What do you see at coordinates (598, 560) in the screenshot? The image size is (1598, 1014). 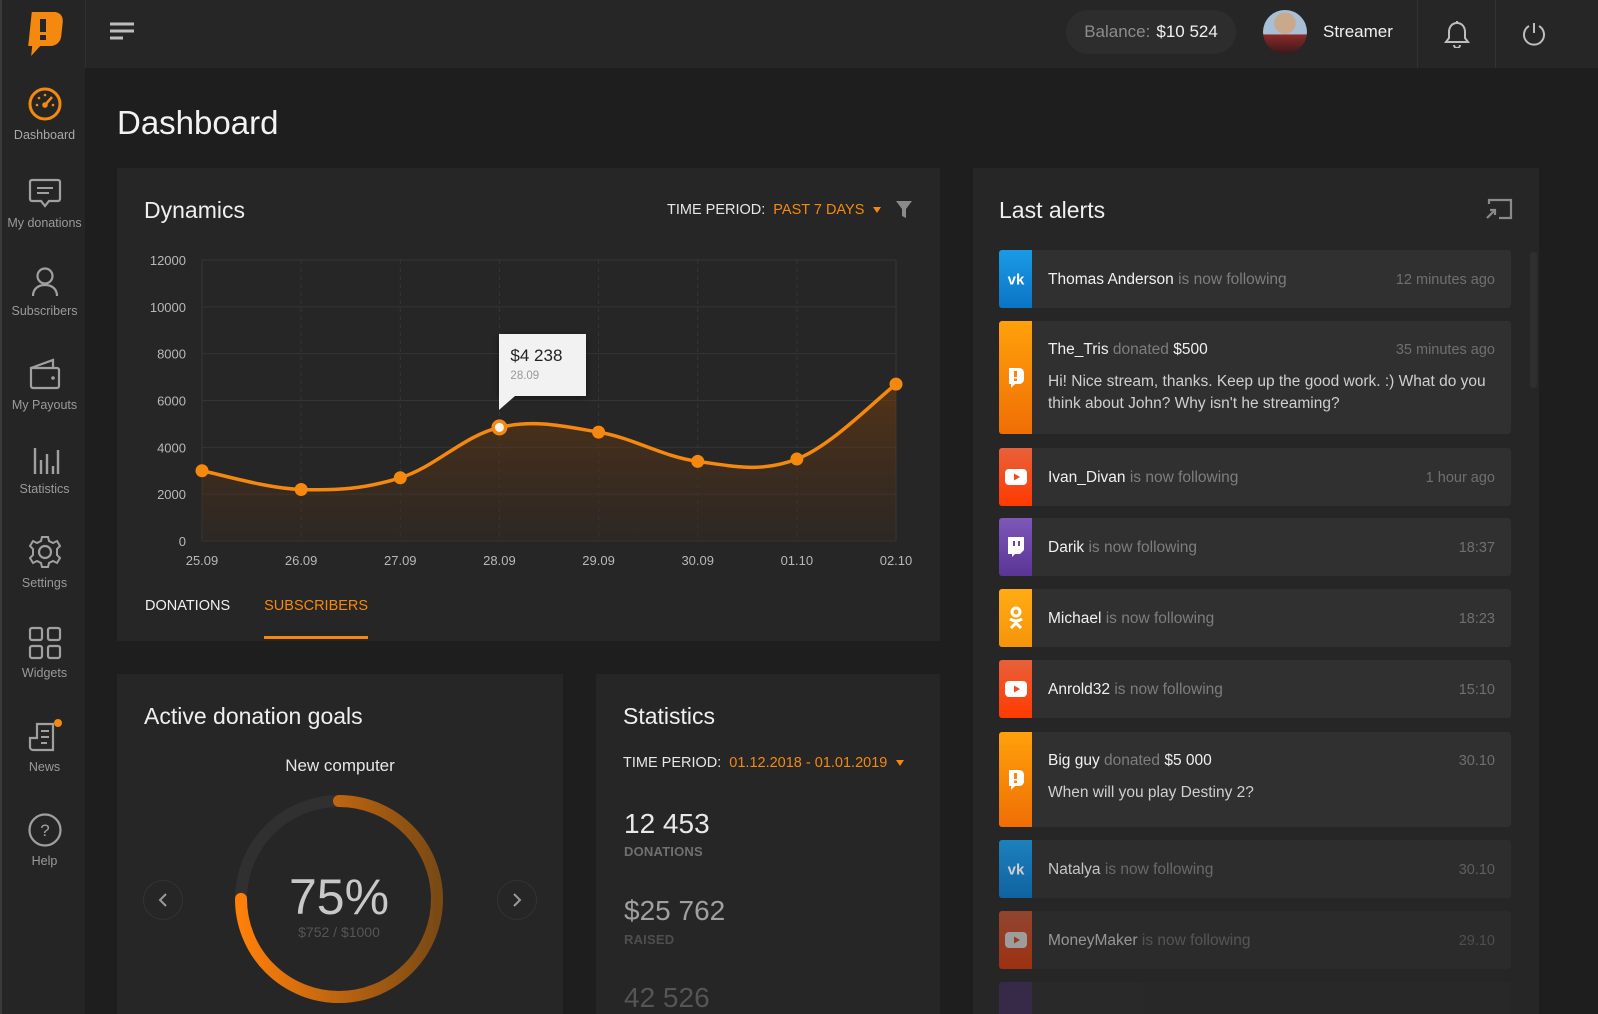 I see `x-tick-label: 29.09` at bounding box center [598, 560].